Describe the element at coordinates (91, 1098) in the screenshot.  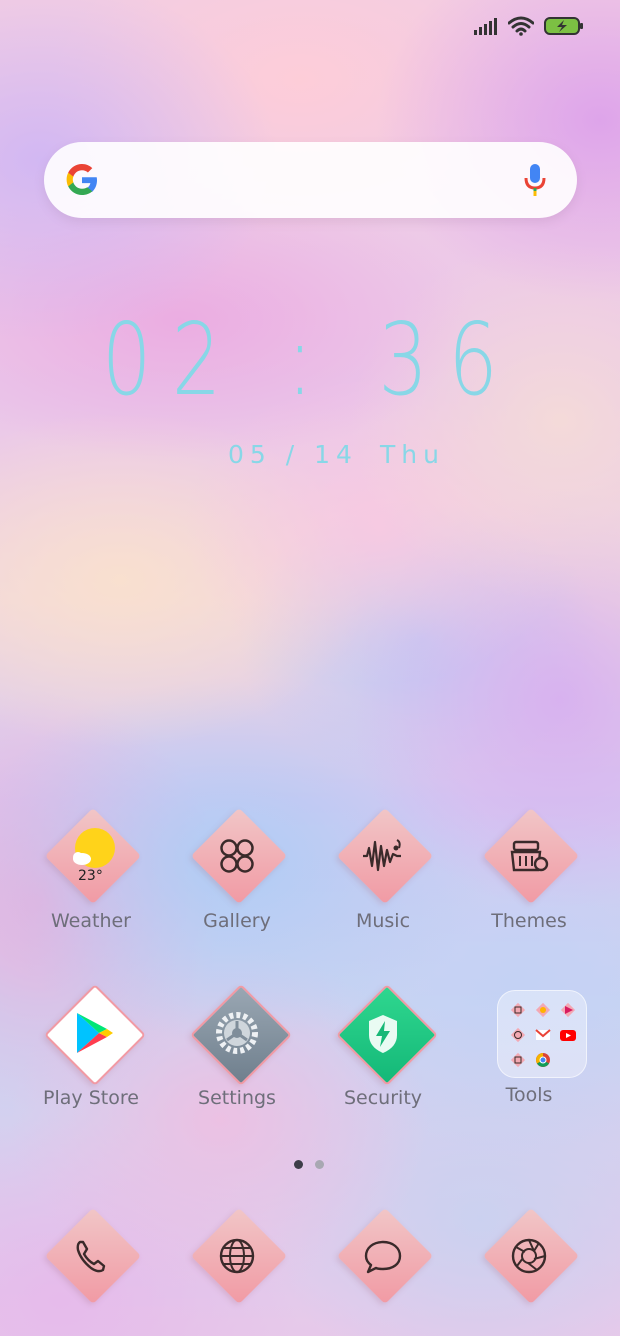
I see `app-label: Play Store` at that location.